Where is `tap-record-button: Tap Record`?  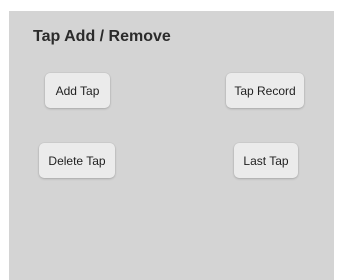
tap-record-button: Tap Record is located at coordinates (265, 90).